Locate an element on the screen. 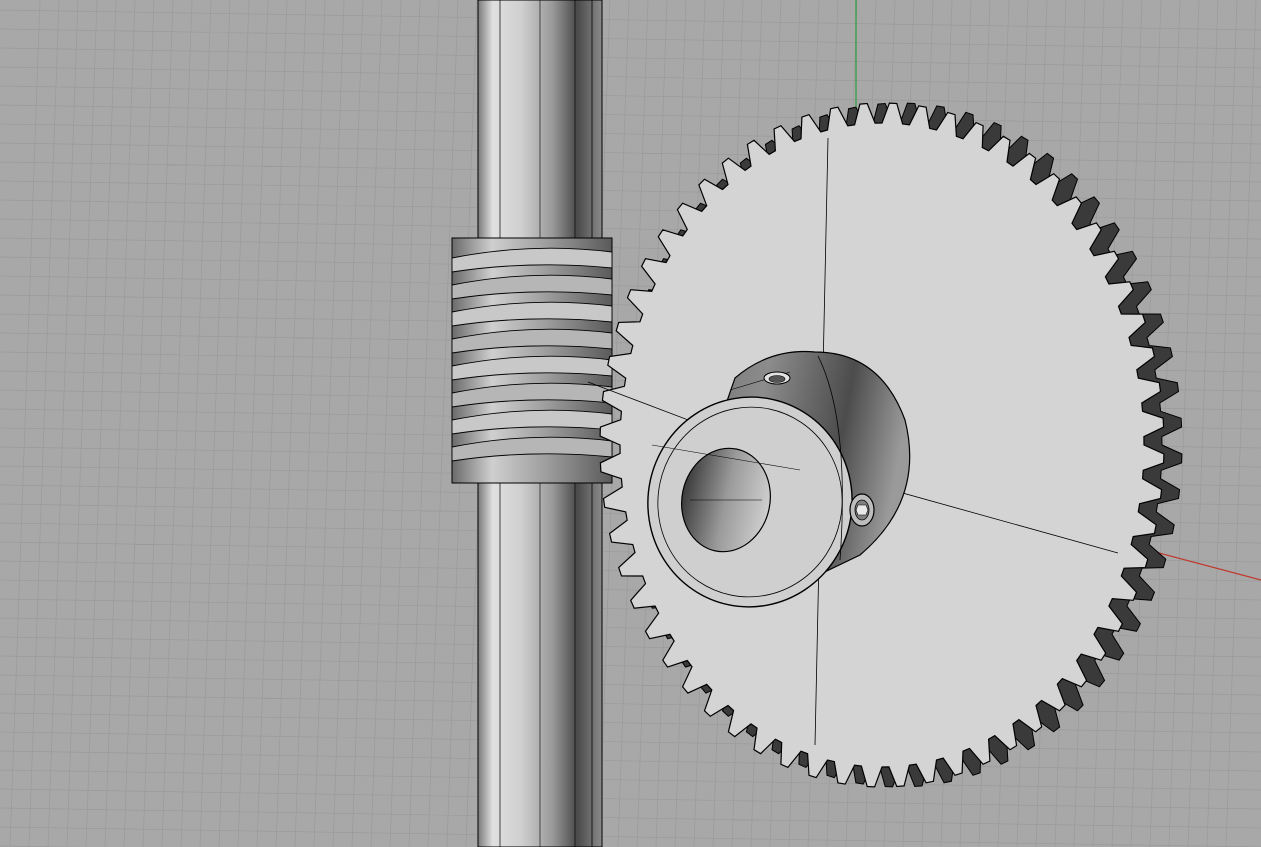 The image size is (1261, 847). worm is located at coordinates (532, 360).